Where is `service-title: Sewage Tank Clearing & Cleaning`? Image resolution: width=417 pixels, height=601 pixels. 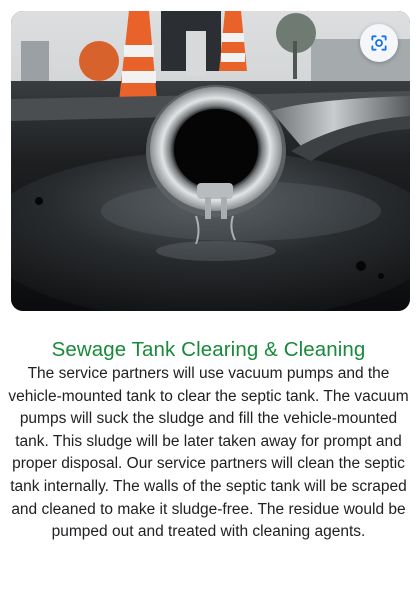 service-title: Sewage Tank Clearing & Cleaning is located at coordinates (208, 349).